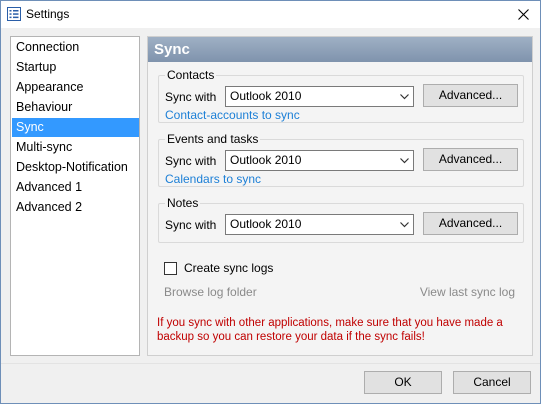 Image resolution: width=541 pixels, height=404 pixels. I want to click on events-sync-app-select: Outlook 2010, so click(319, 160).